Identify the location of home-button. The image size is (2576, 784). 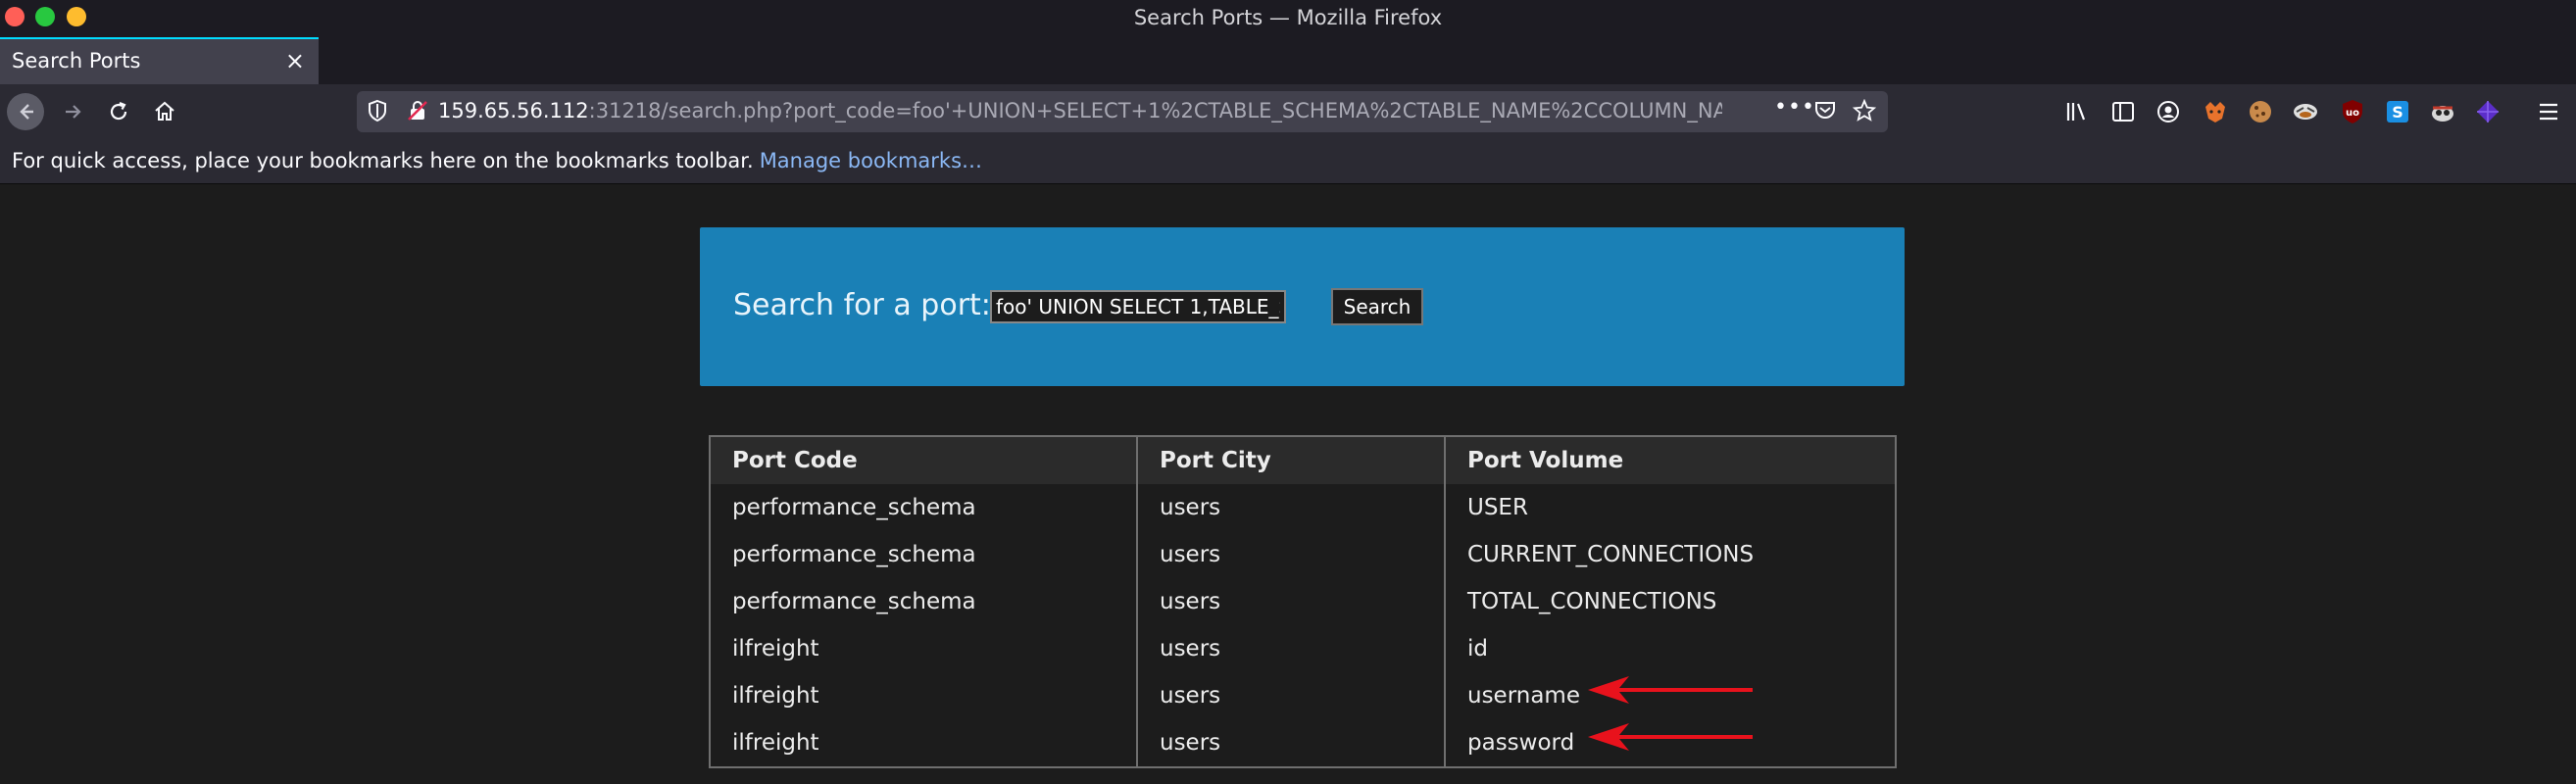
(164, 111).